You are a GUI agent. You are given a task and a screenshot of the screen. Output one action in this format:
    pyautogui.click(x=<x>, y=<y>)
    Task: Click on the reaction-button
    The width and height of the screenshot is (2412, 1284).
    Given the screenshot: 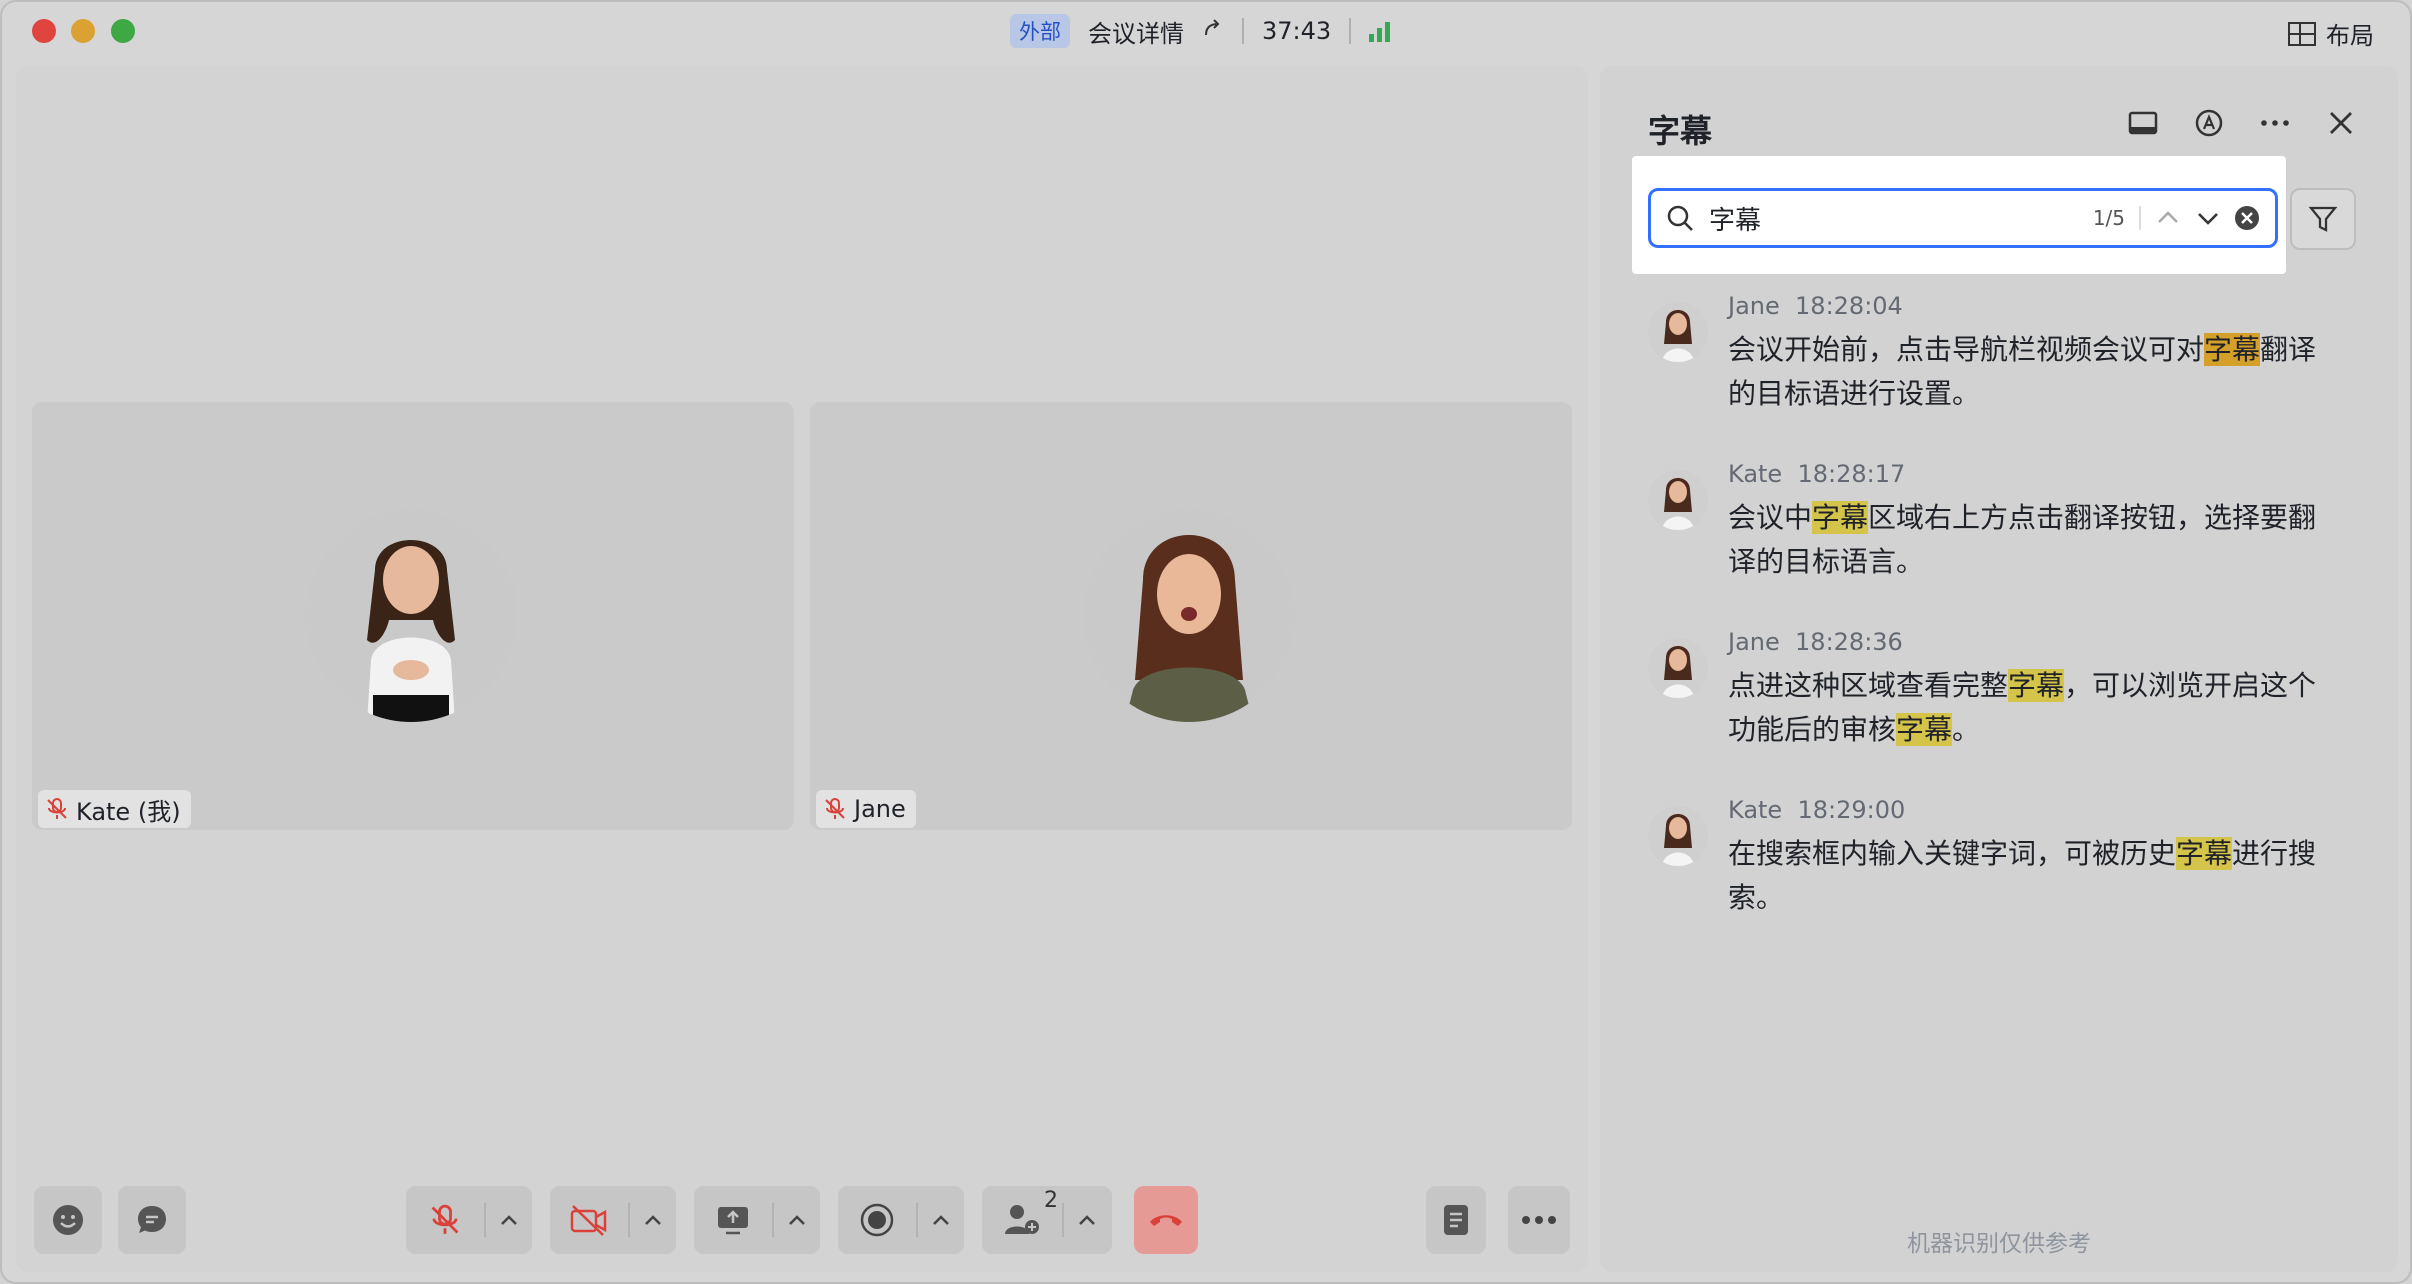 What is the action you would take?
    pyautogui.click(x=68, y=1220)
    